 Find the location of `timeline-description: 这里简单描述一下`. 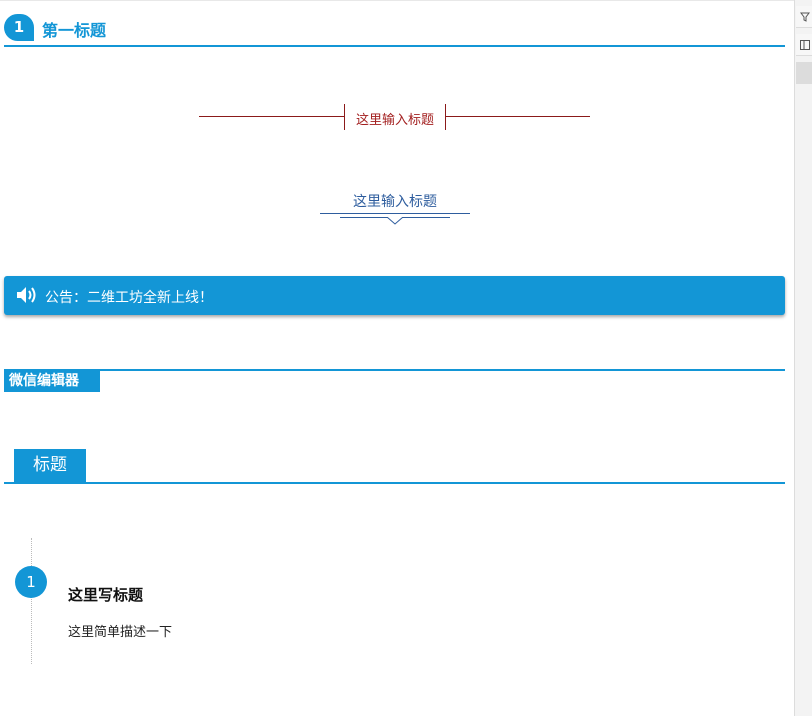

timeline-description: 这里简单描述一下 is located at coordinates (120, 630).